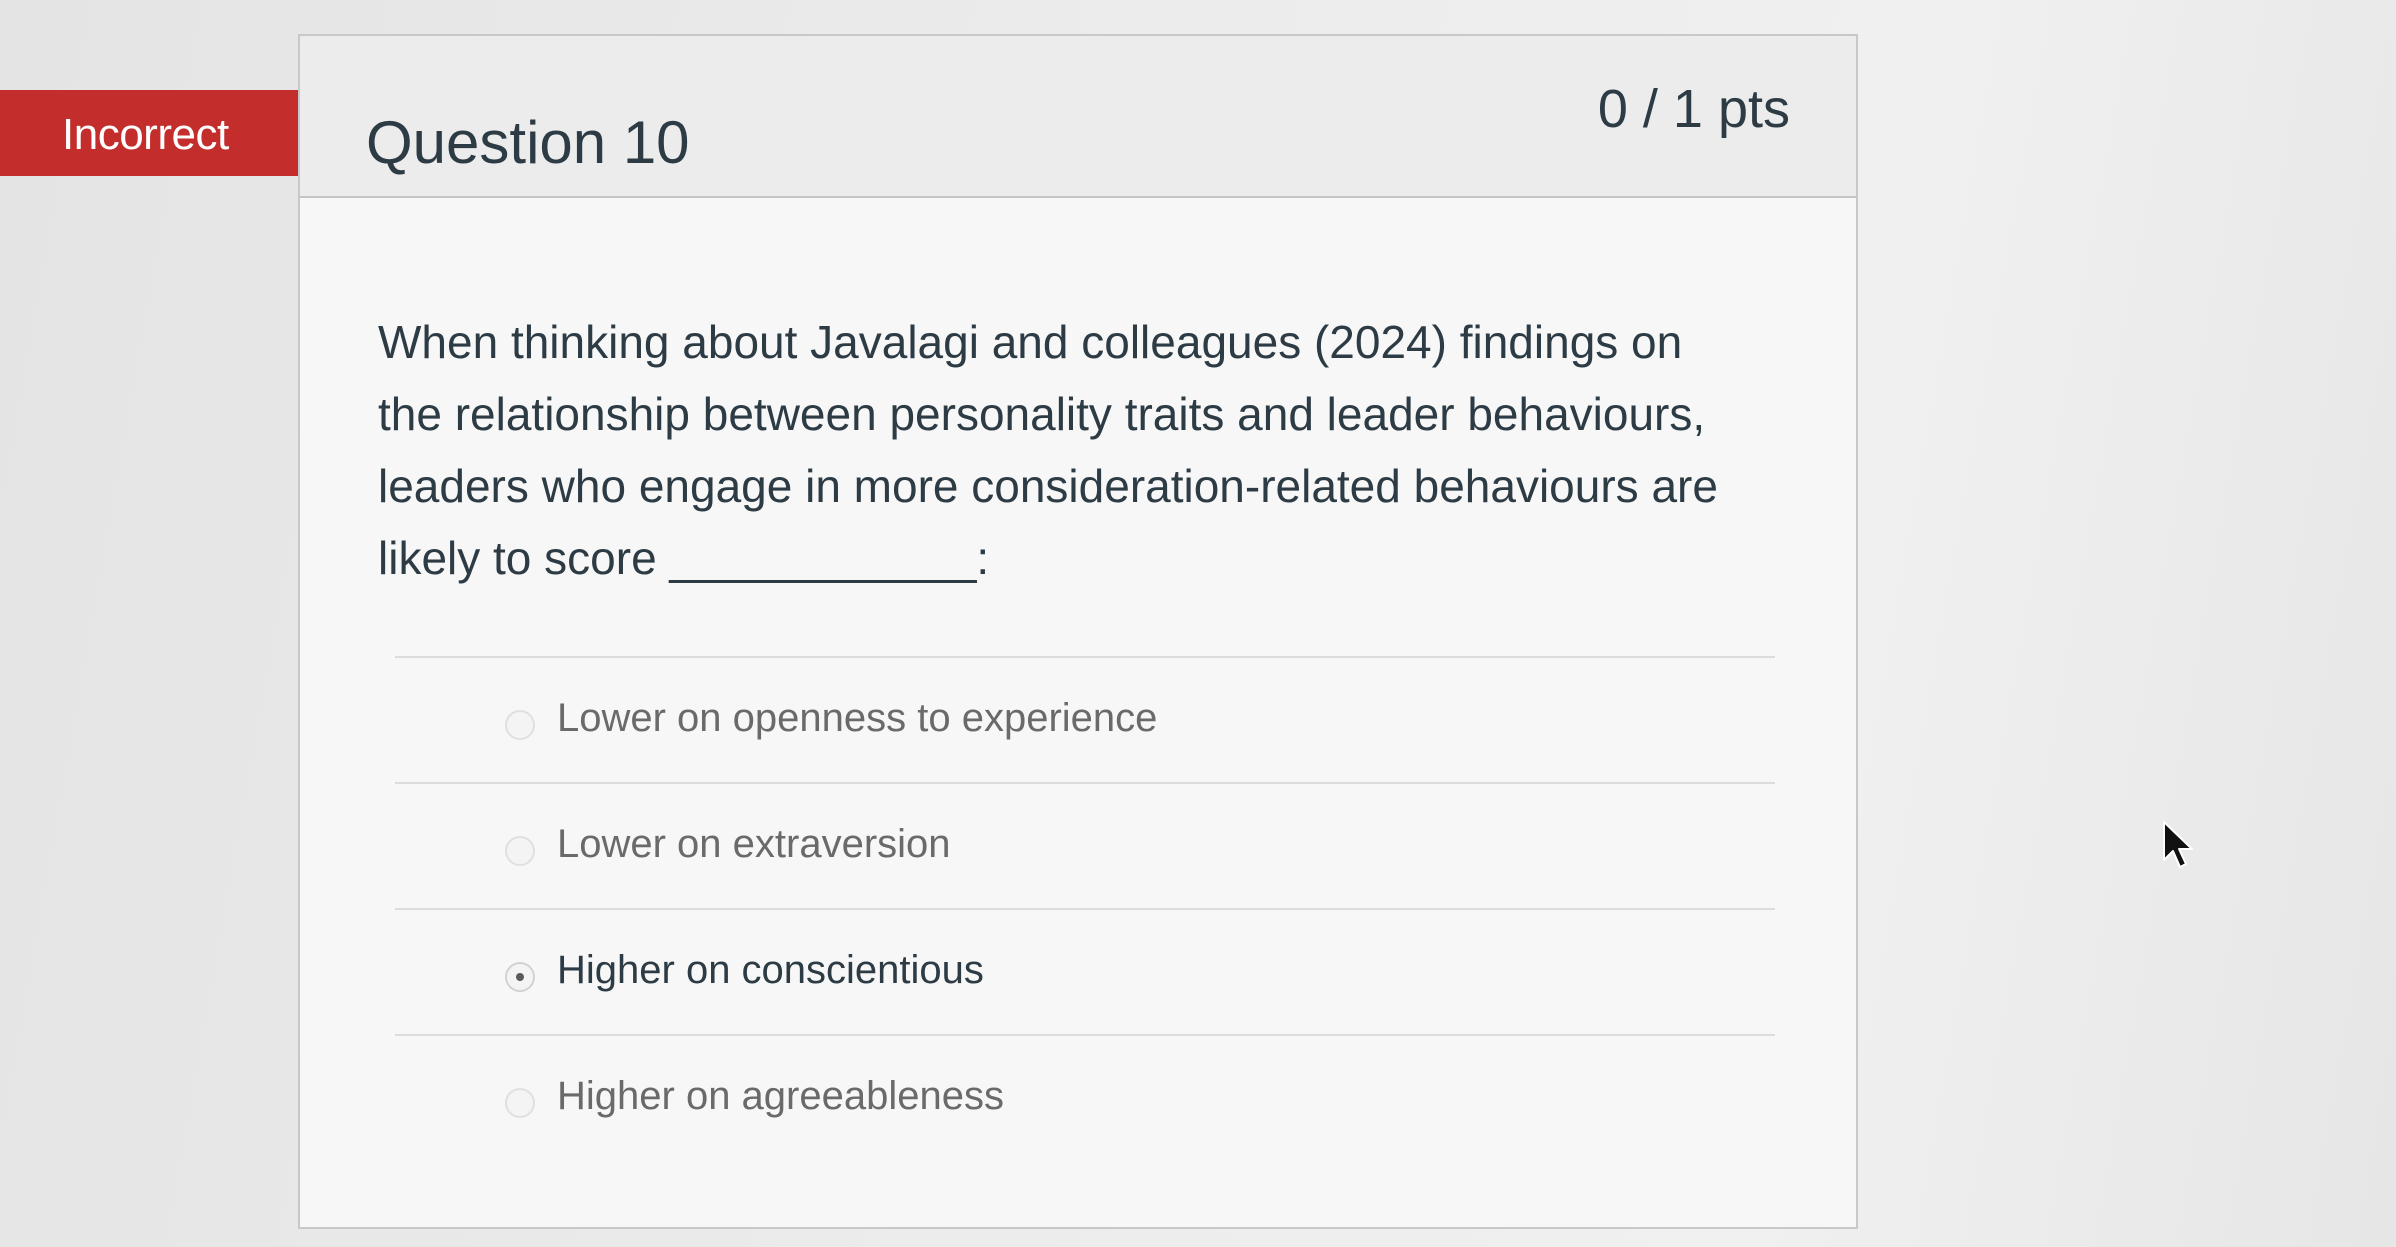 The height and width of the screenshot is (1247, 2396). Describe the element at coordinates (1085, 971) in the screenshot. I see `answer-option-selected: Higher on conscientious` at that location.